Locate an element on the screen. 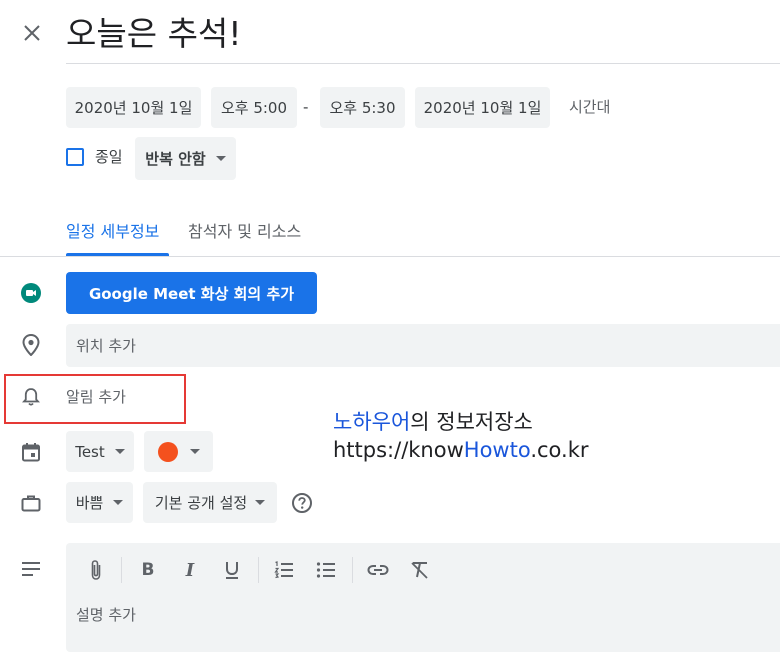 This screenshot has height=652, width=780. close-icon is located at coordinates (32, 33).